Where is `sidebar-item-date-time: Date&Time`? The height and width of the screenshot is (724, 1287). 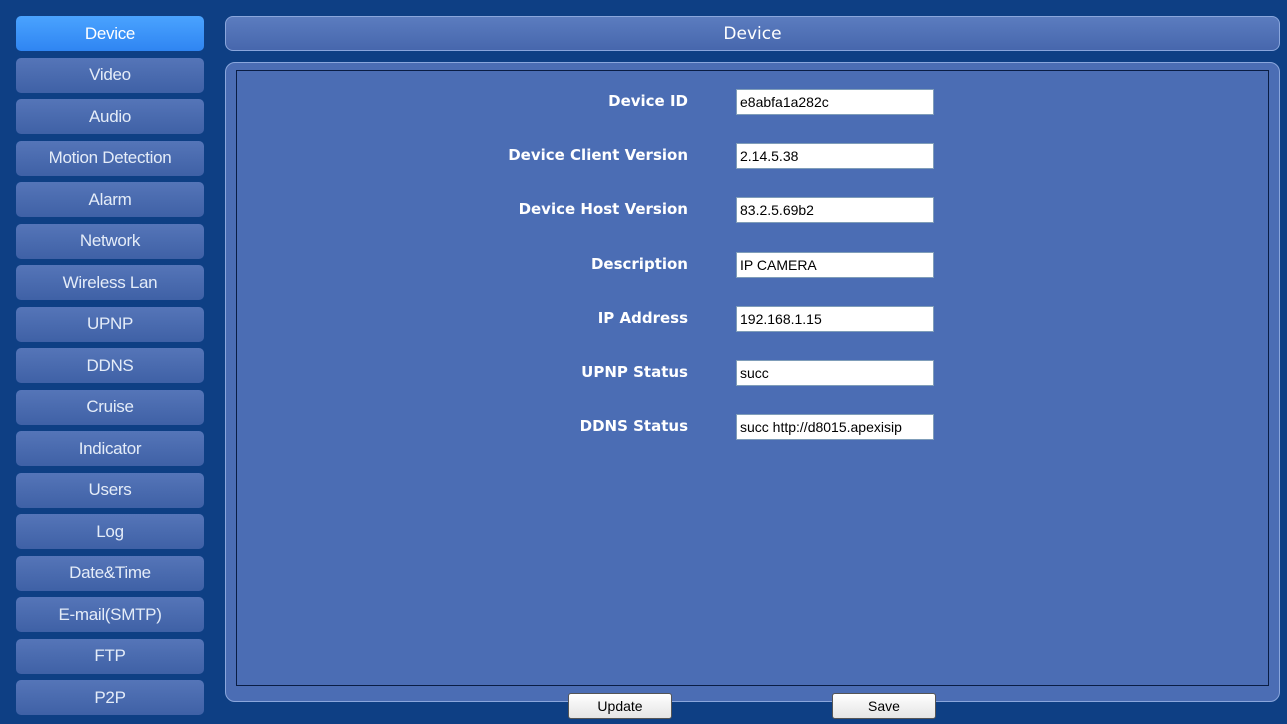
sidebar-item-date-time: Date&Time is located at coordinates (110, 573).